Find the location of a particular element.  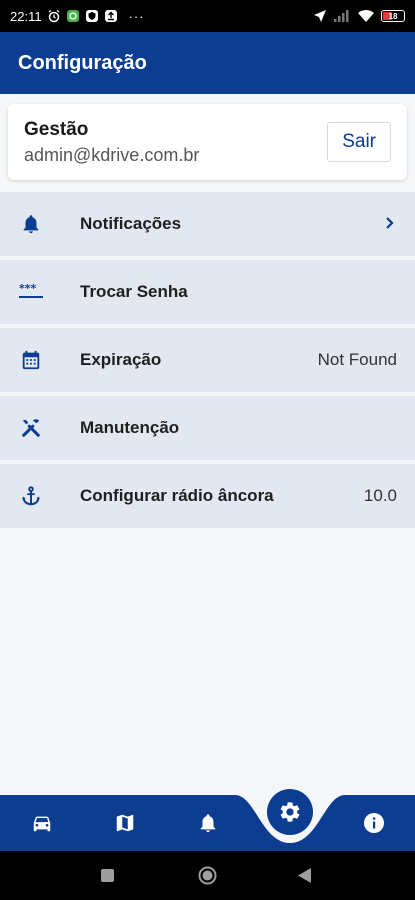

settings-item-expiration: Expiração Not Found is located at coordinates (207, 360).